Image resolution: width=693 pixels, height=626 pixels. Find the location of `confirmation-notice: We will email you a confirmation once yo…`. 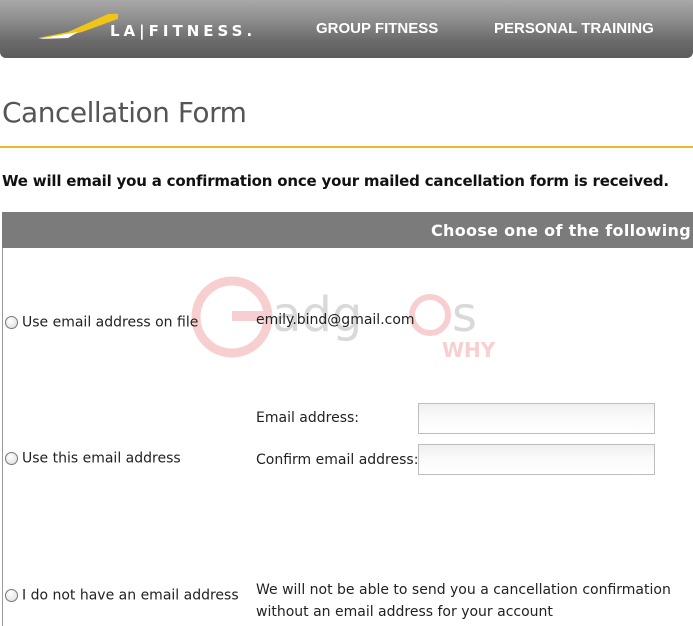

confirmation-notice: We will email you a confirmation once yo… is located at coordinates (335, 181).